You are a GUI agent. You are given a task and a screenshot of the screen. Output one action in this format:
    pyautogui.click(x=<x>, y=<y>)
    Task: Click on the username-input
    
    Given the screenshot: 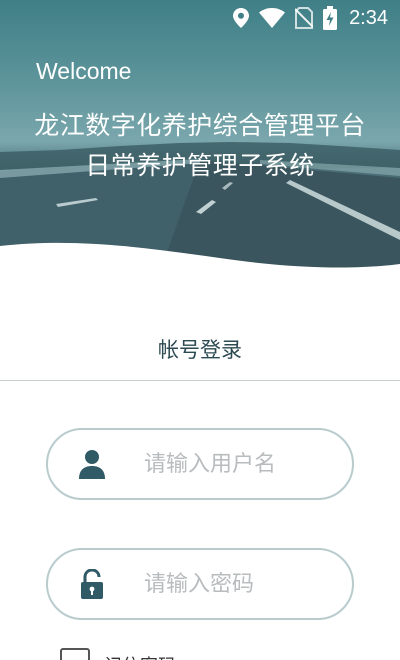 What is the action you would take?
    pyautogui.click(x=244, y=464)
    